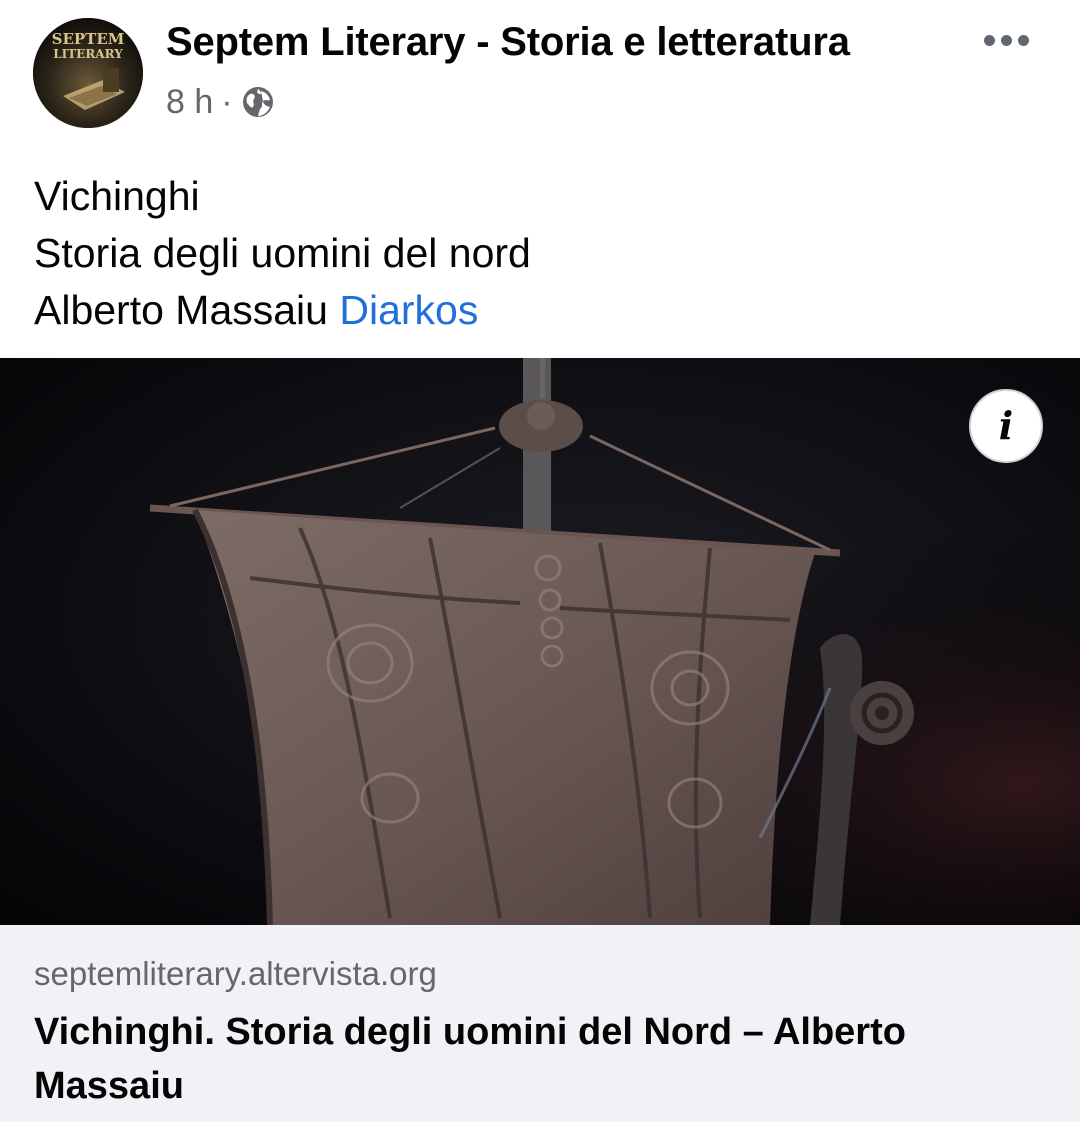 This screenshot has width=1080, height=1122. I want to click on link-domain: septemliterary.altervista.org, so click(235, 973).